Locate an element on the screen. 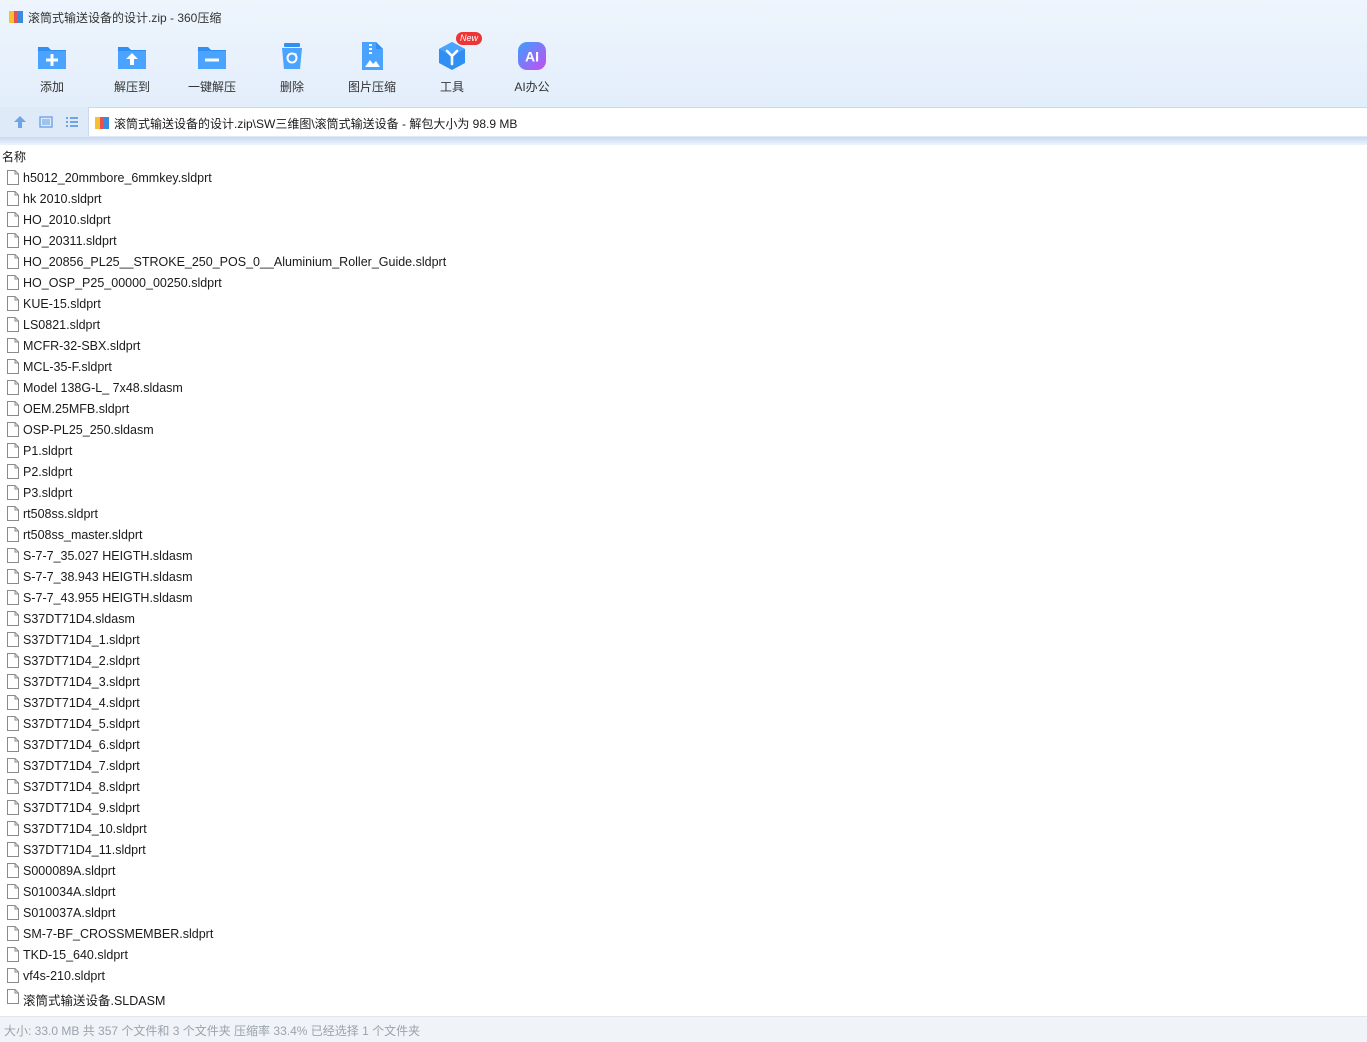 The height and width of the screenshot is (1042, 1367). file-row: S000089A.sldprt is located at coordinates (683, 871).